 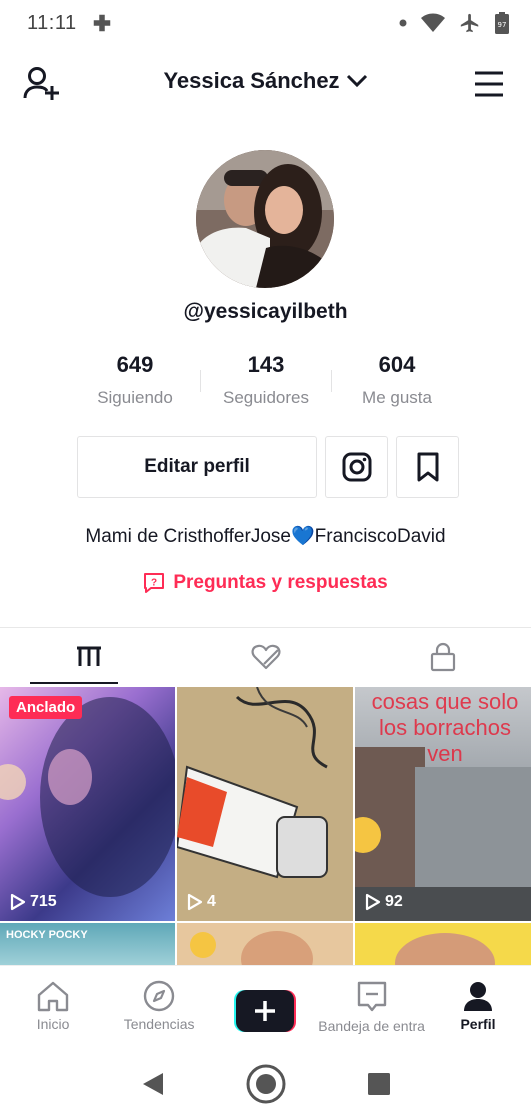 I want to click on home-button-icon, so click(x=266, y=1084).